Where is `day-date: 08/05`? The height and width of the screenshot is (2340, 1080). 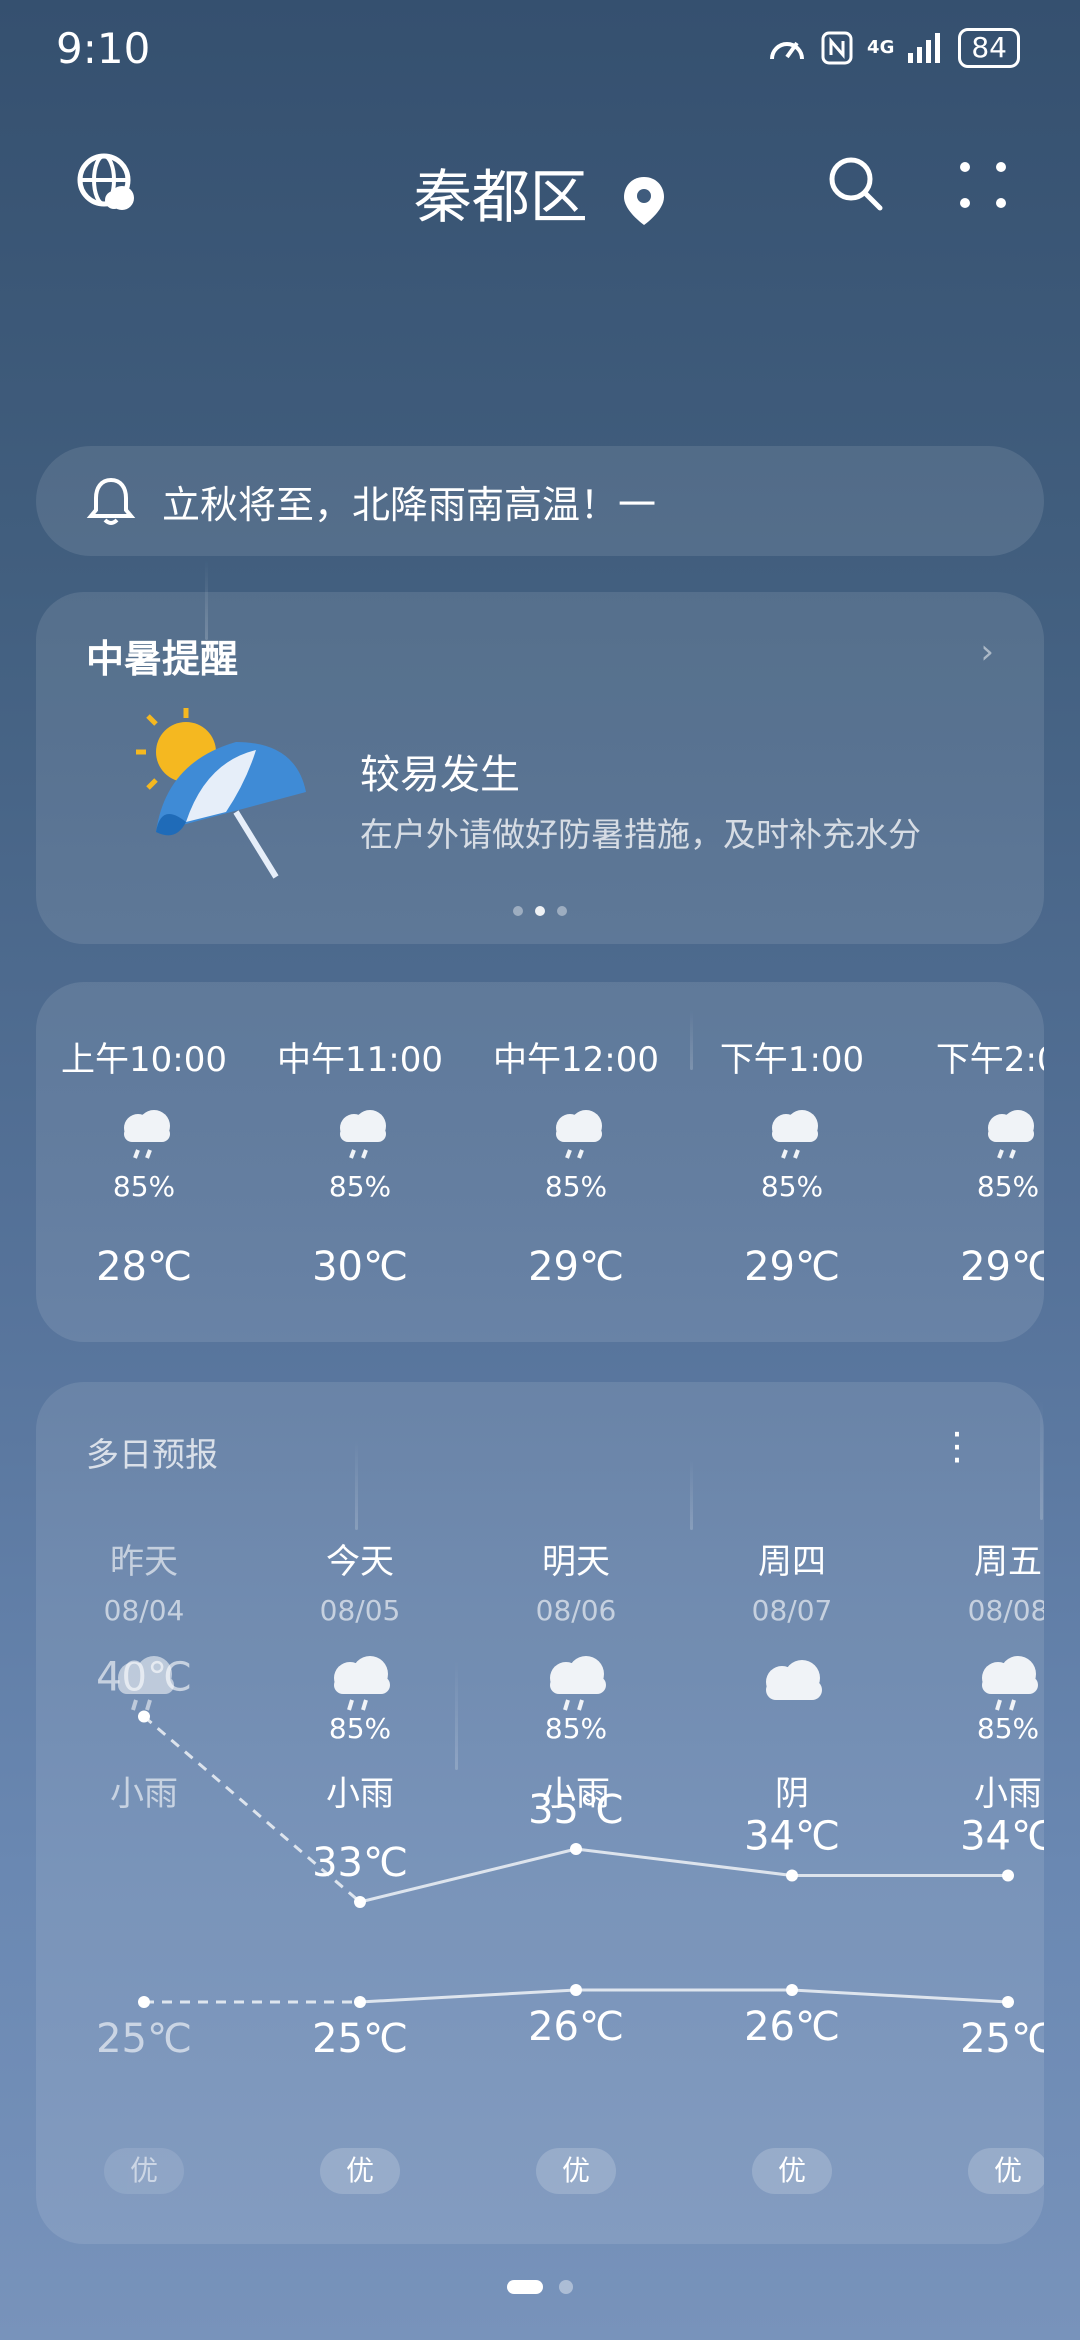 day-date: 08/05 is located at coordinates (360, 1610).